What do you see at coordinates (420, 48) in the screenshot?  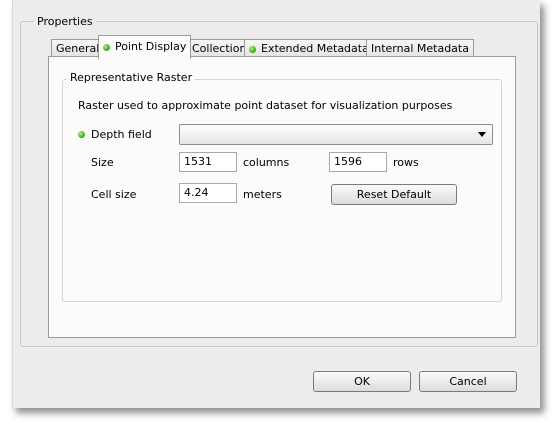 I see `tab-internal-metadata-label: Internal Metadata` at bounding box center [420, 48].